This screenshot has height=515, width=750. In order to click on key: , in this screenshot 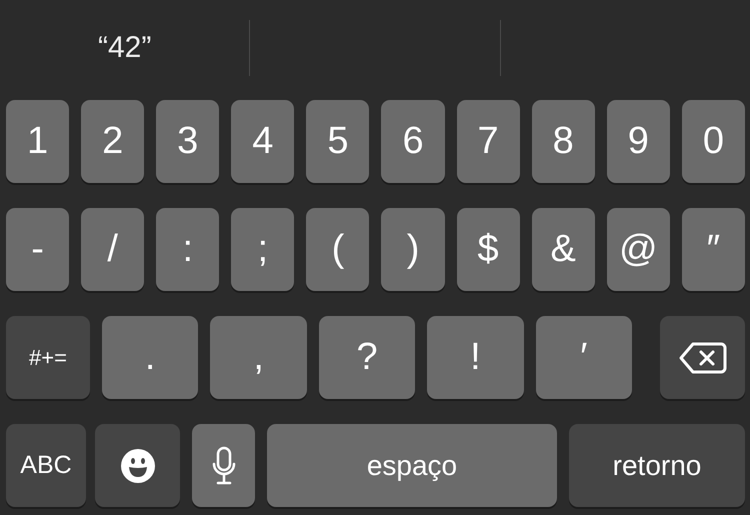, I will do `click(258, 357)`.